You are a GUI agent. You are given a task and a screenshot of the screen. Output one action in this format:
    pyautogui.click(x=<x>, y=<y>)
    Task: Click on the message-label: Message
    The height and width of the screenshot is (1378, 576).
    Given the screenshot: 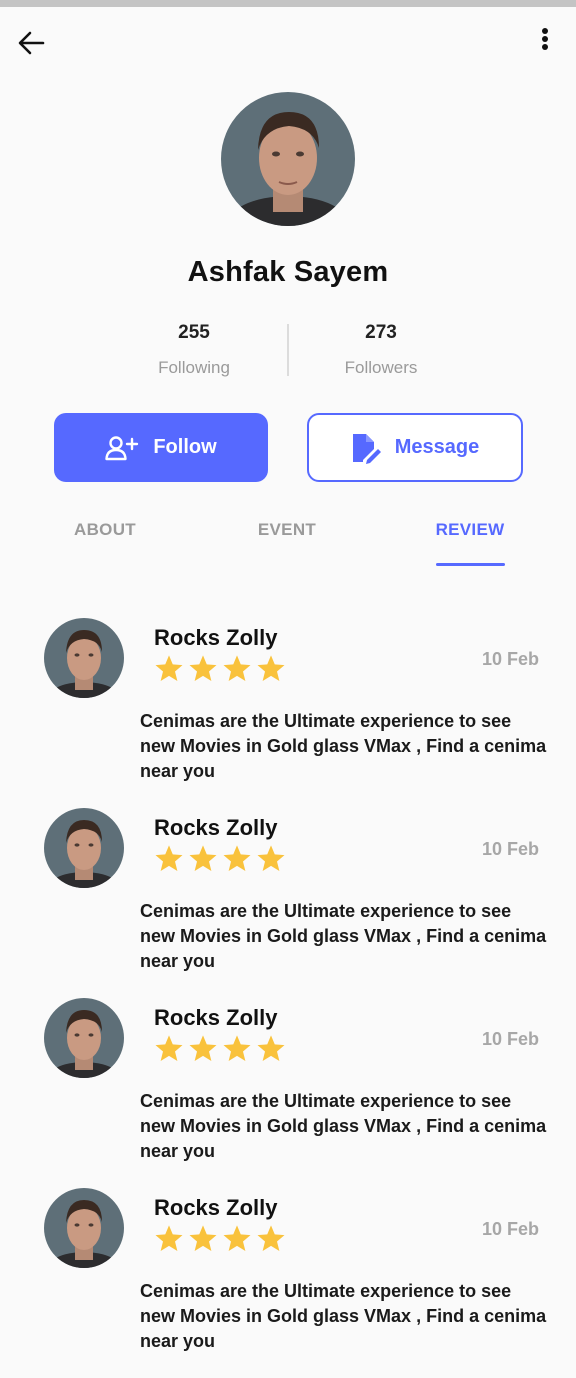 What is the action you would take?
    pyautogui.click(x=437, y=447)
    